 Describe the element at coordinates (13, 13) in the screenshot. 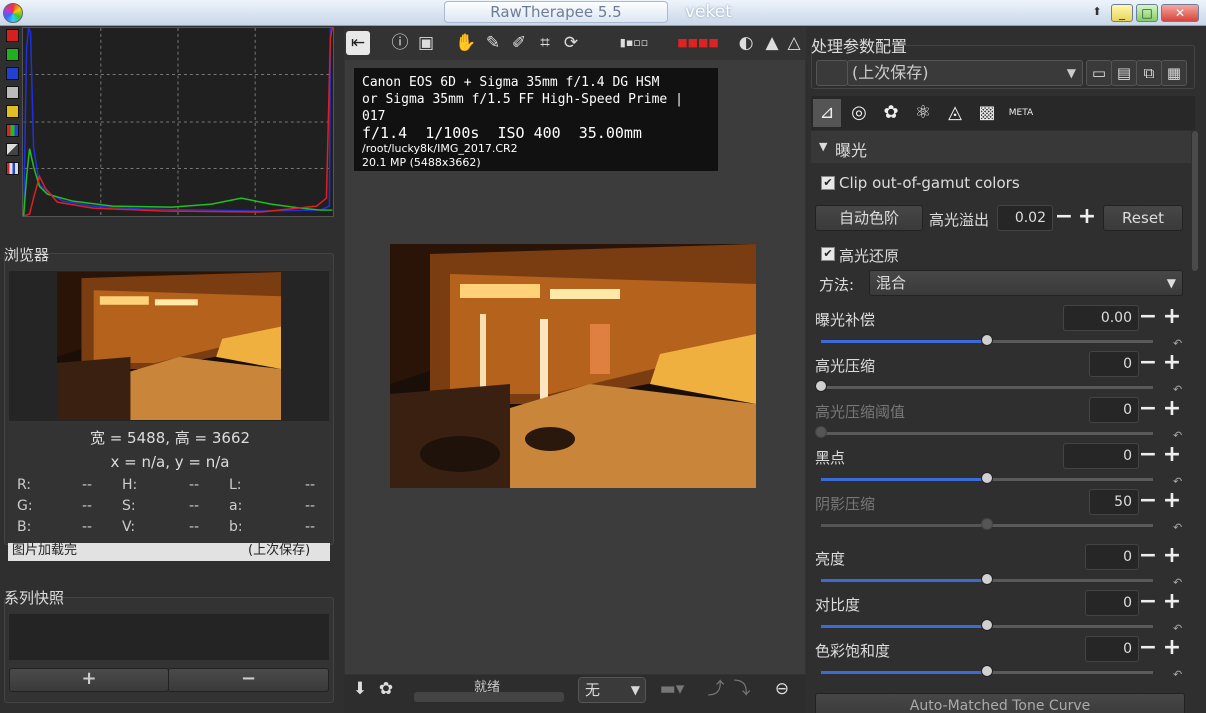

I see `app-logo-icon` at that location.